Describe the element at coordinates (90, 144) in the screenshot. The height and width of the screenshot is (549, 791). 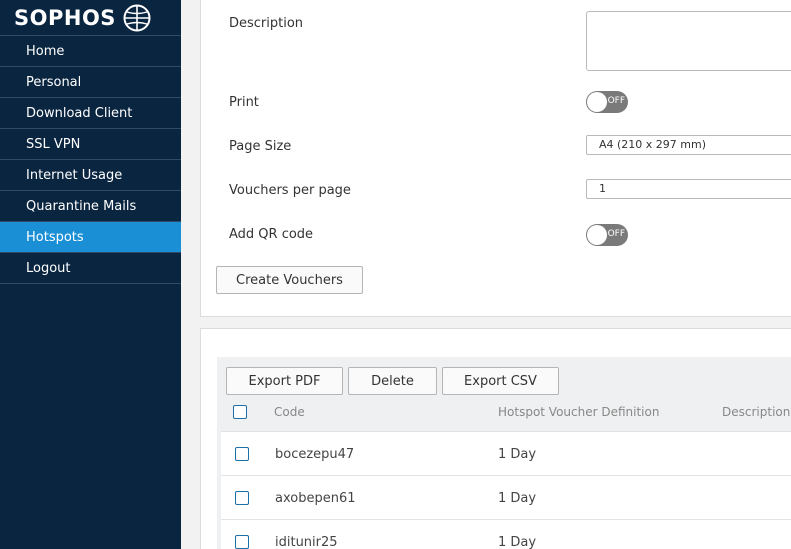
I see `sidebar-item-ssl-vpn: SSL VPN` at that location.